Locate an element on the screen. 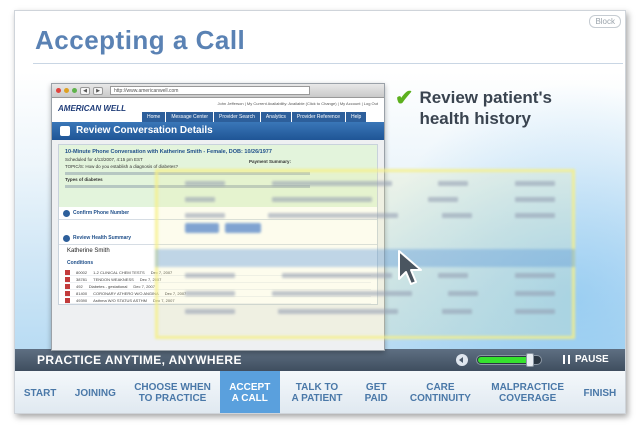  condition-code: 492 is located at coordinates (79, 286).